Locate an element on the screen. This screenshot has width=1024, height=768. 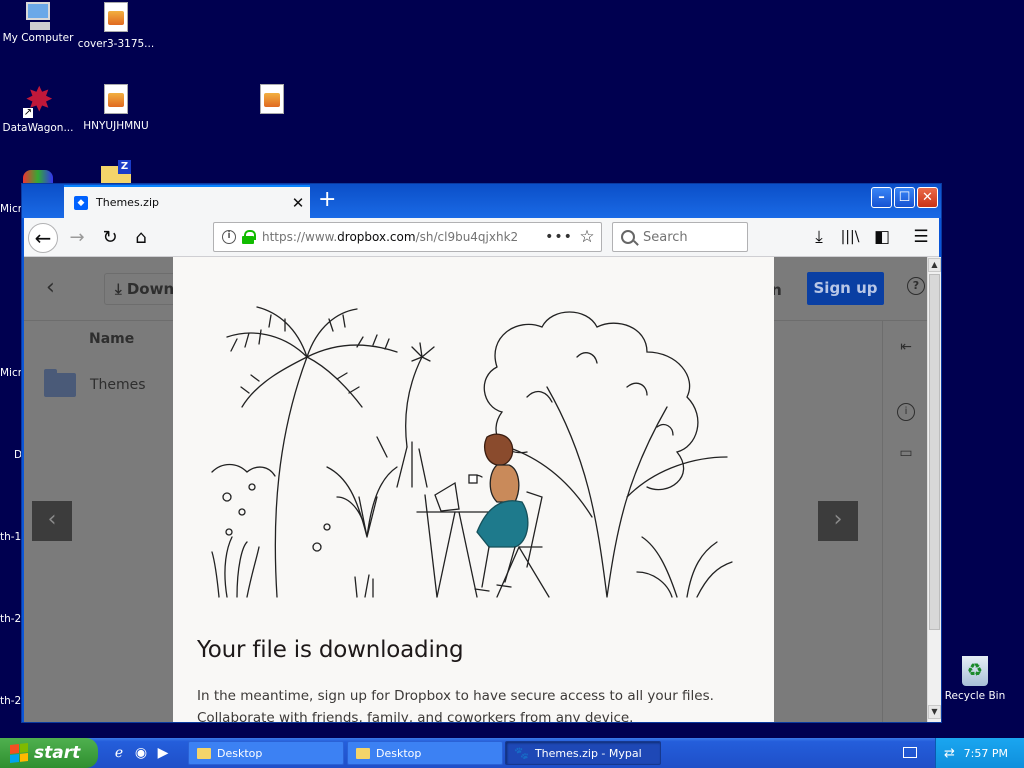
dropbox-favicon-icon: ◆ is located at coordinates (81, 202).